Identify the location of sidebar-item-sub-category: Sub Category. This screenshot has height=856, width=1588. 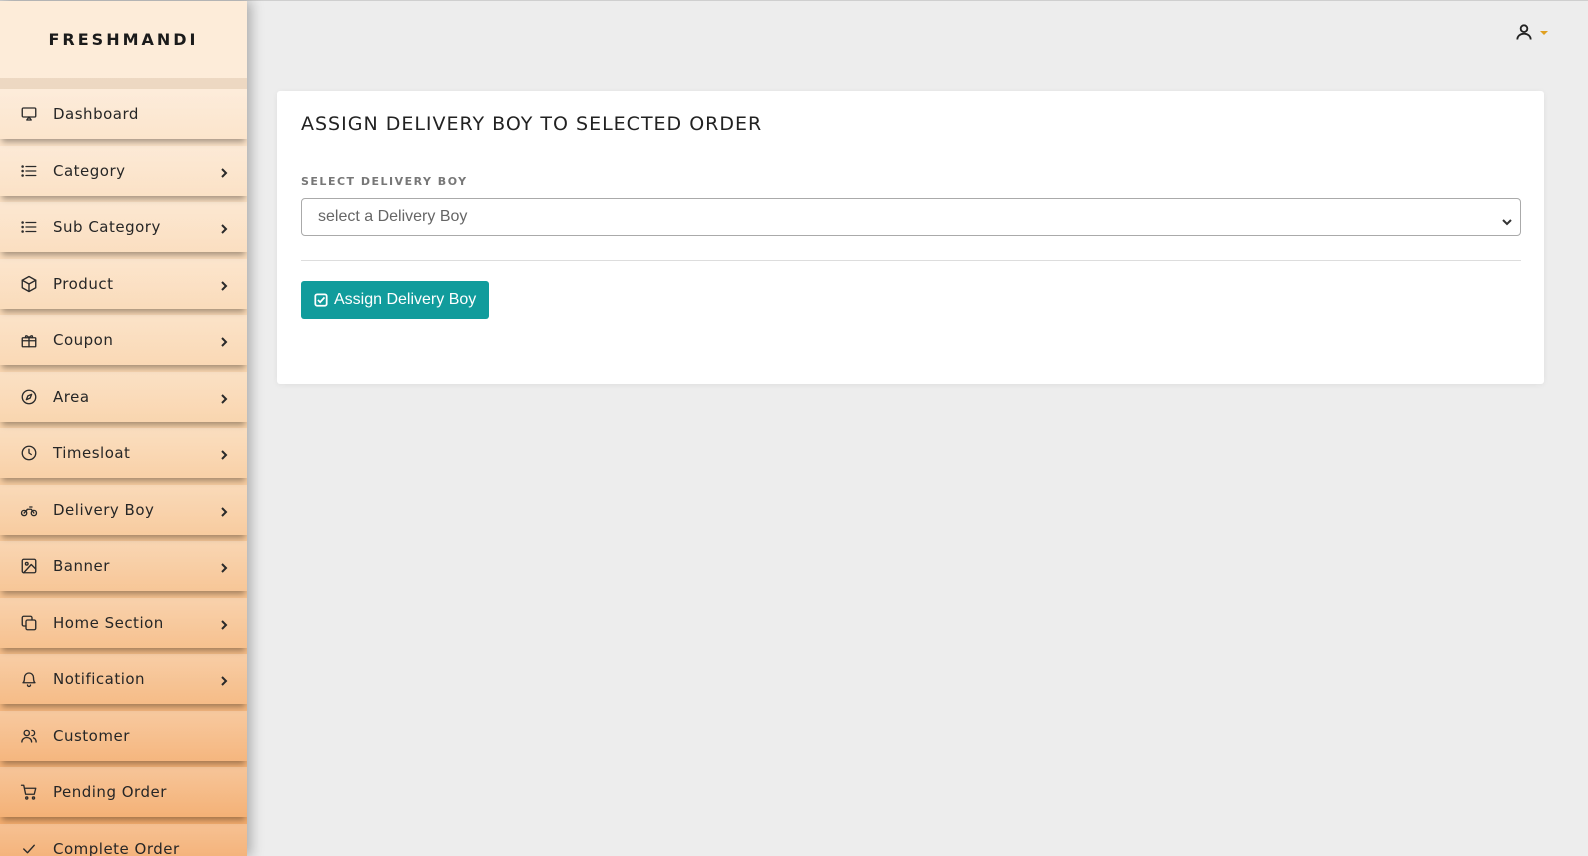
(123, 230).